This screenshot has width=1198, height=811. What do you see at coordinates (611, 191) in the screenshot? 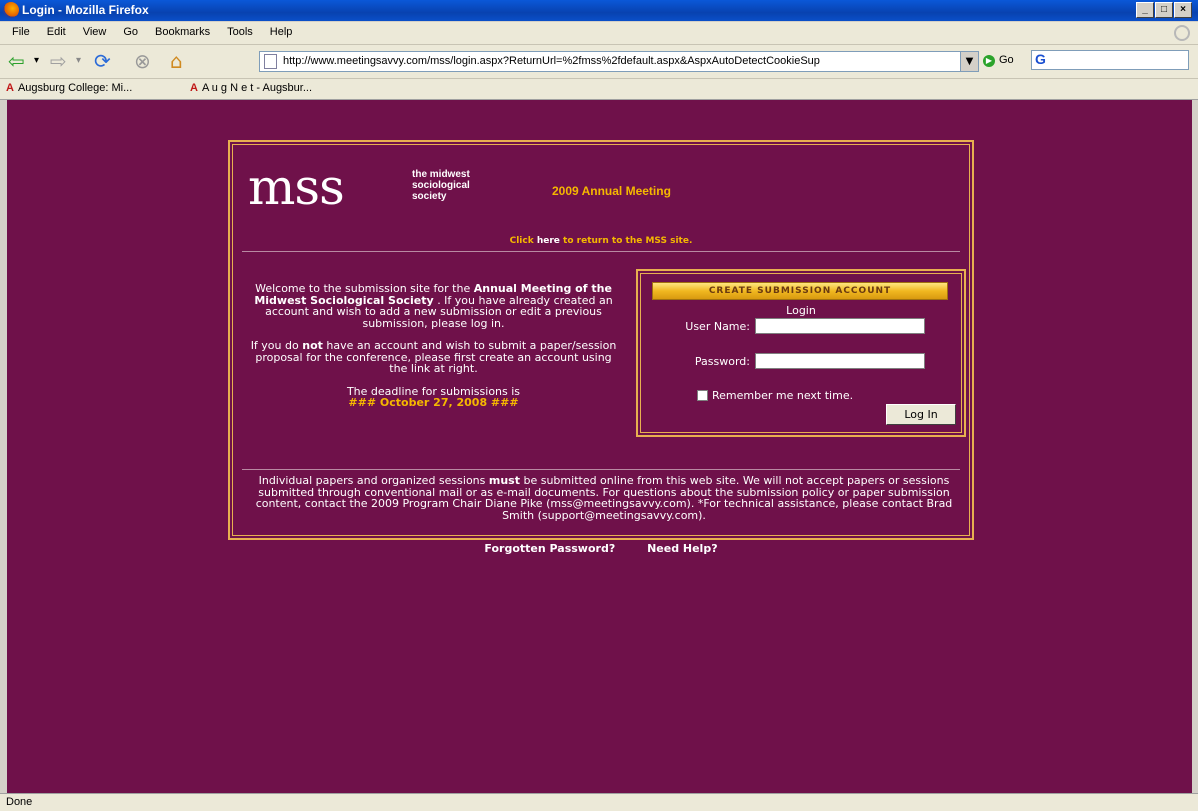
I see `annual-meeting-title: 2009 Annual Meeting` at bounding box center [611, 191].